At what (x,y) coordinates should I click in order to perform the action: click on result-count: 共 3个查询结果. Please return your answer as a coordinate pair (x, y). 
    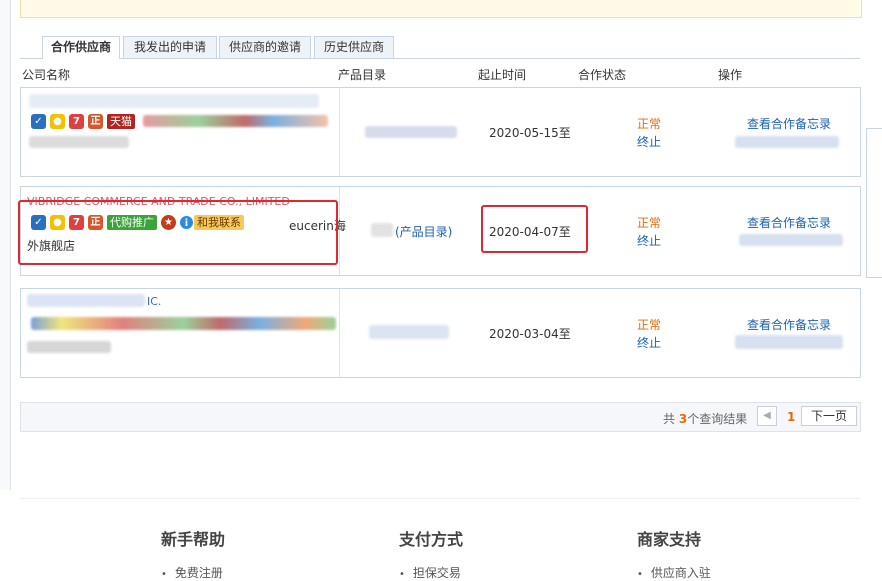
    Looking at the image, I should click on (705, 419).